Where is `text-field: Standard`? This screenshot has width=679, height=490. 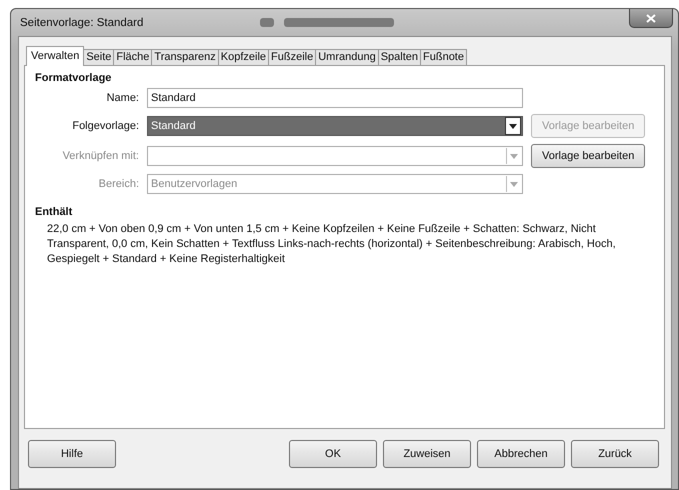 text-field: Standard is located at coordinates (335, 98).